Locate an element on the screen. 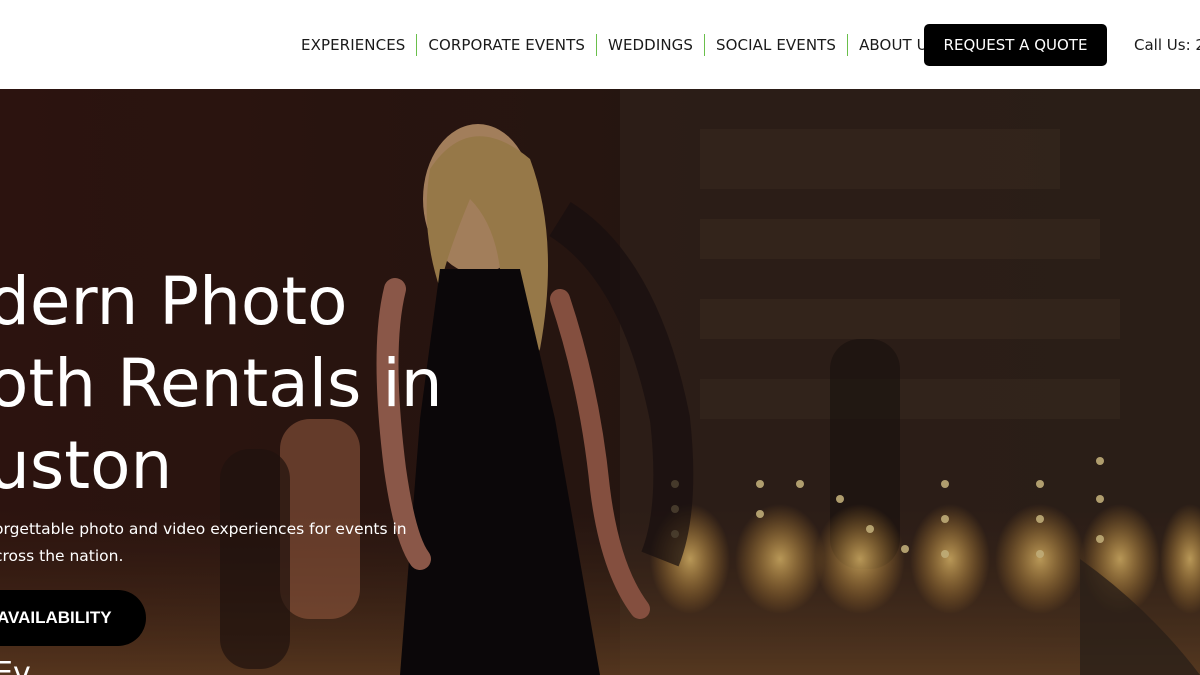 The image size is (1200, 675). nav-corporate-events: CORPORATE EVENTS is located at coordinates (506, 45).